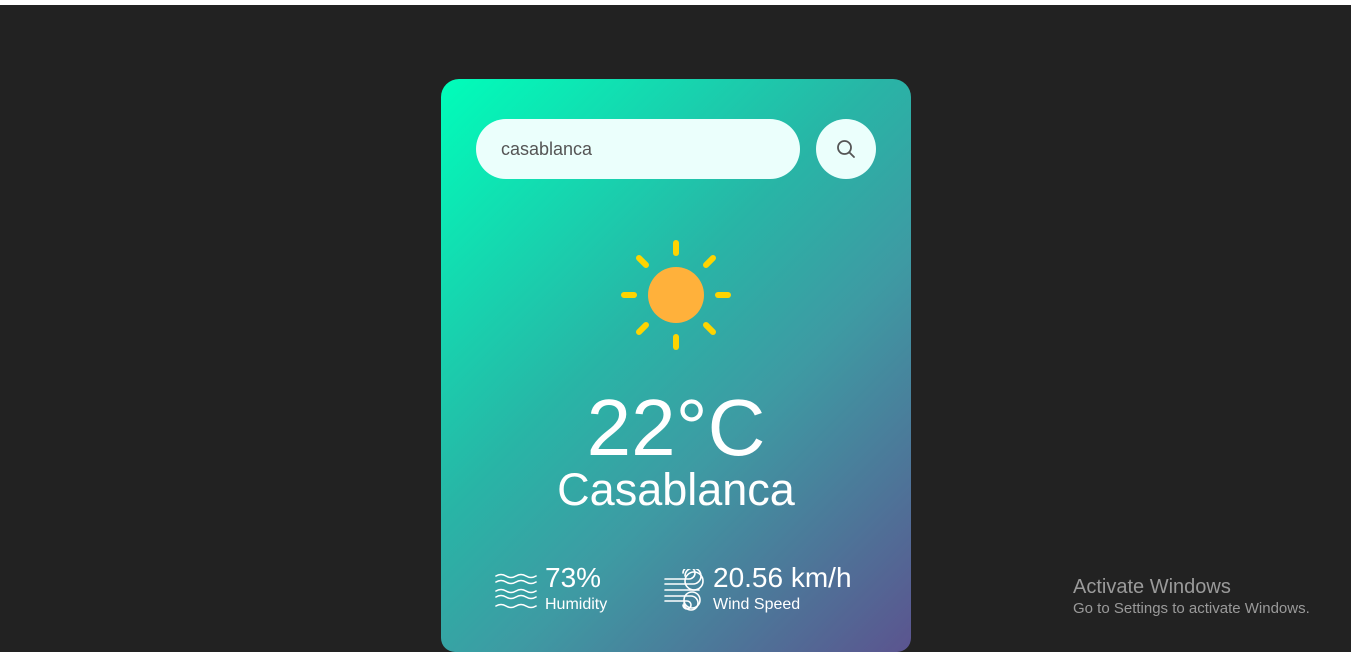  Describe the element at coordinates (757, 604) in the screenshot. I see `wind-label: Wind Speed` at that location.